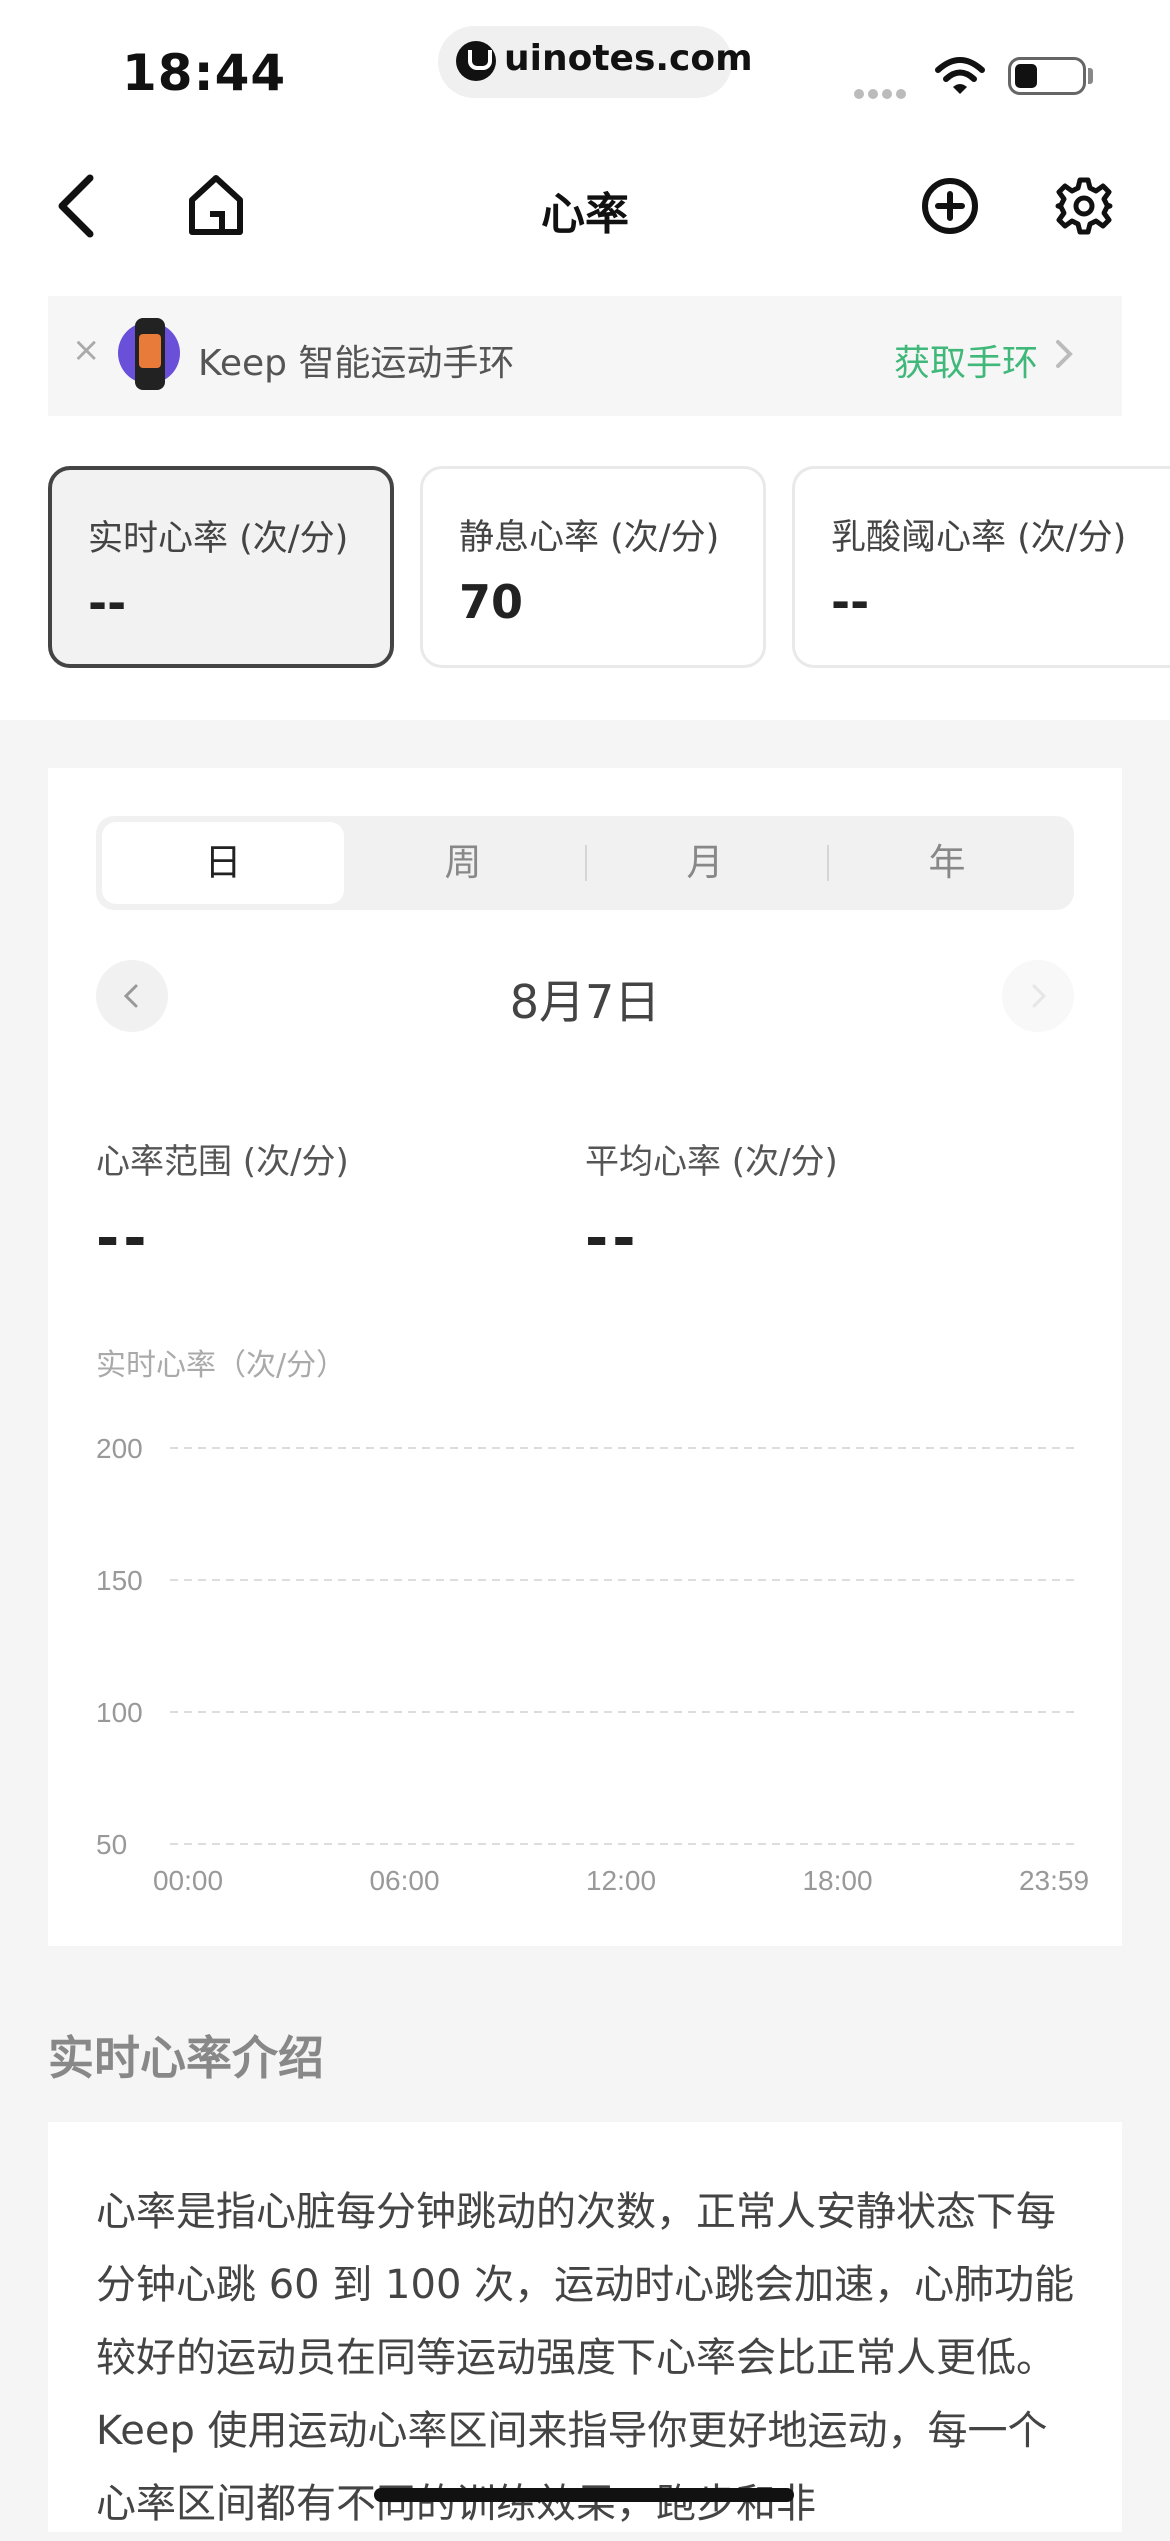  I want to click on metric-label: 实时心率 (次/分), so click(218, 539).